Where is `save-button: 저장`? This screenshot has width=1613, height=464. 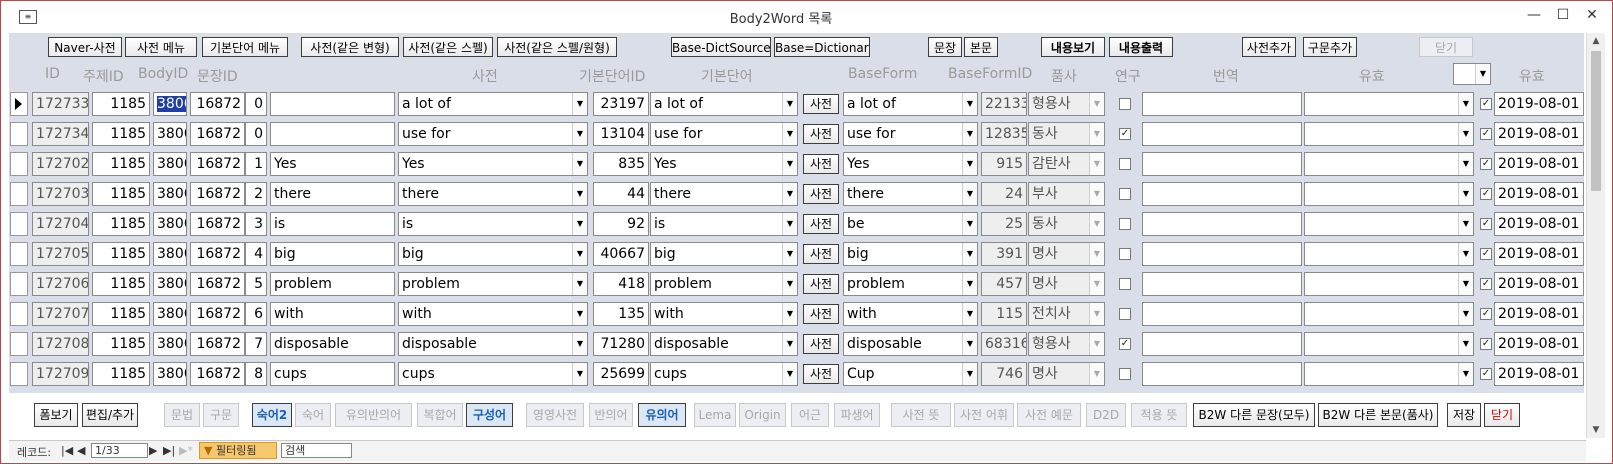
save-button: 저장 is located at coordinates (1464, 415).